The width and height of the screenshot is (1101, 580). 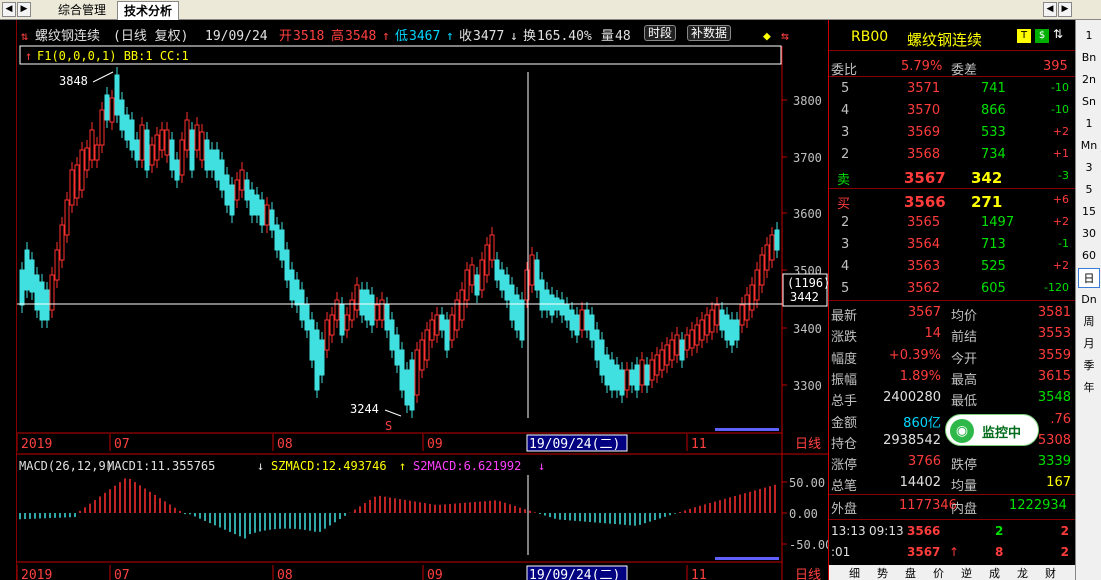 I want to click on period-button-12: Dn, so click(x=1089, y=300).